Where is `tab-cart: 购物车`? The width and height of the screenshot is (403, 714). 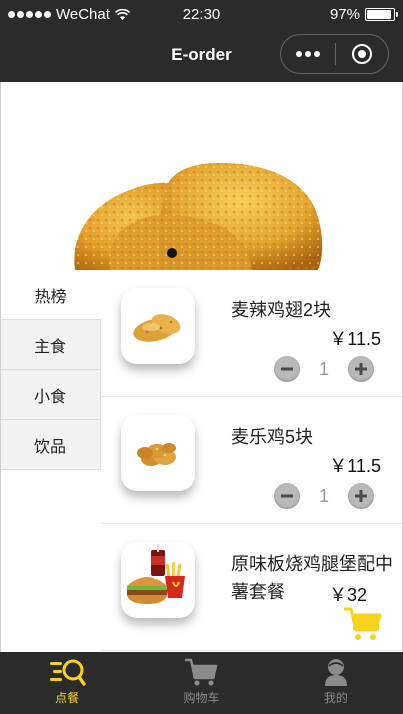
tab-cart: 购物车 is located at coordinates (201, 683).